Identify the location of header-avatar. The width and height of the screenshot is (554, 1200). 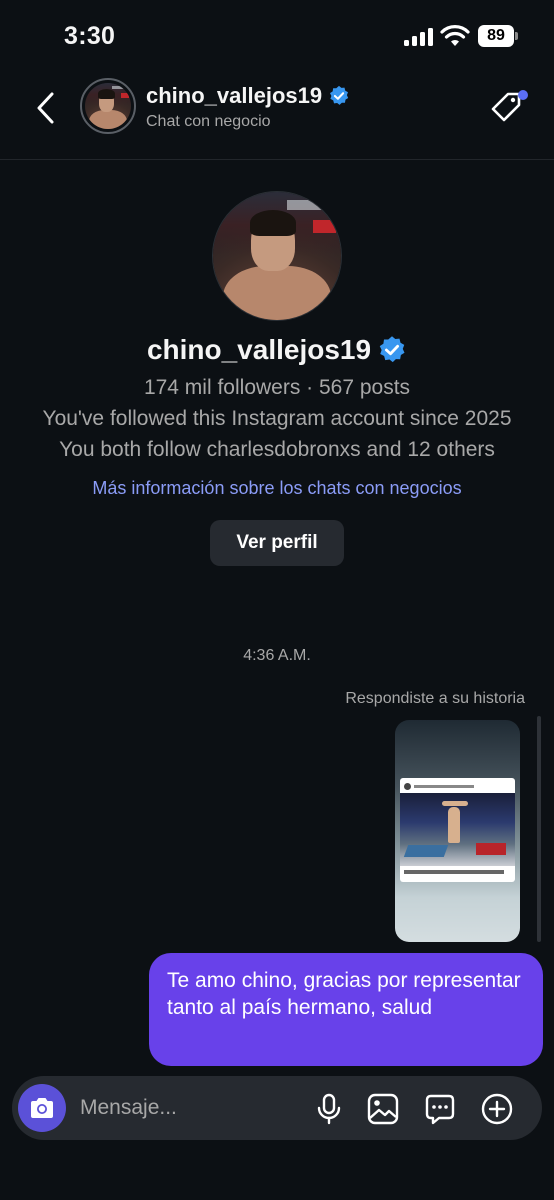
(108, 106).